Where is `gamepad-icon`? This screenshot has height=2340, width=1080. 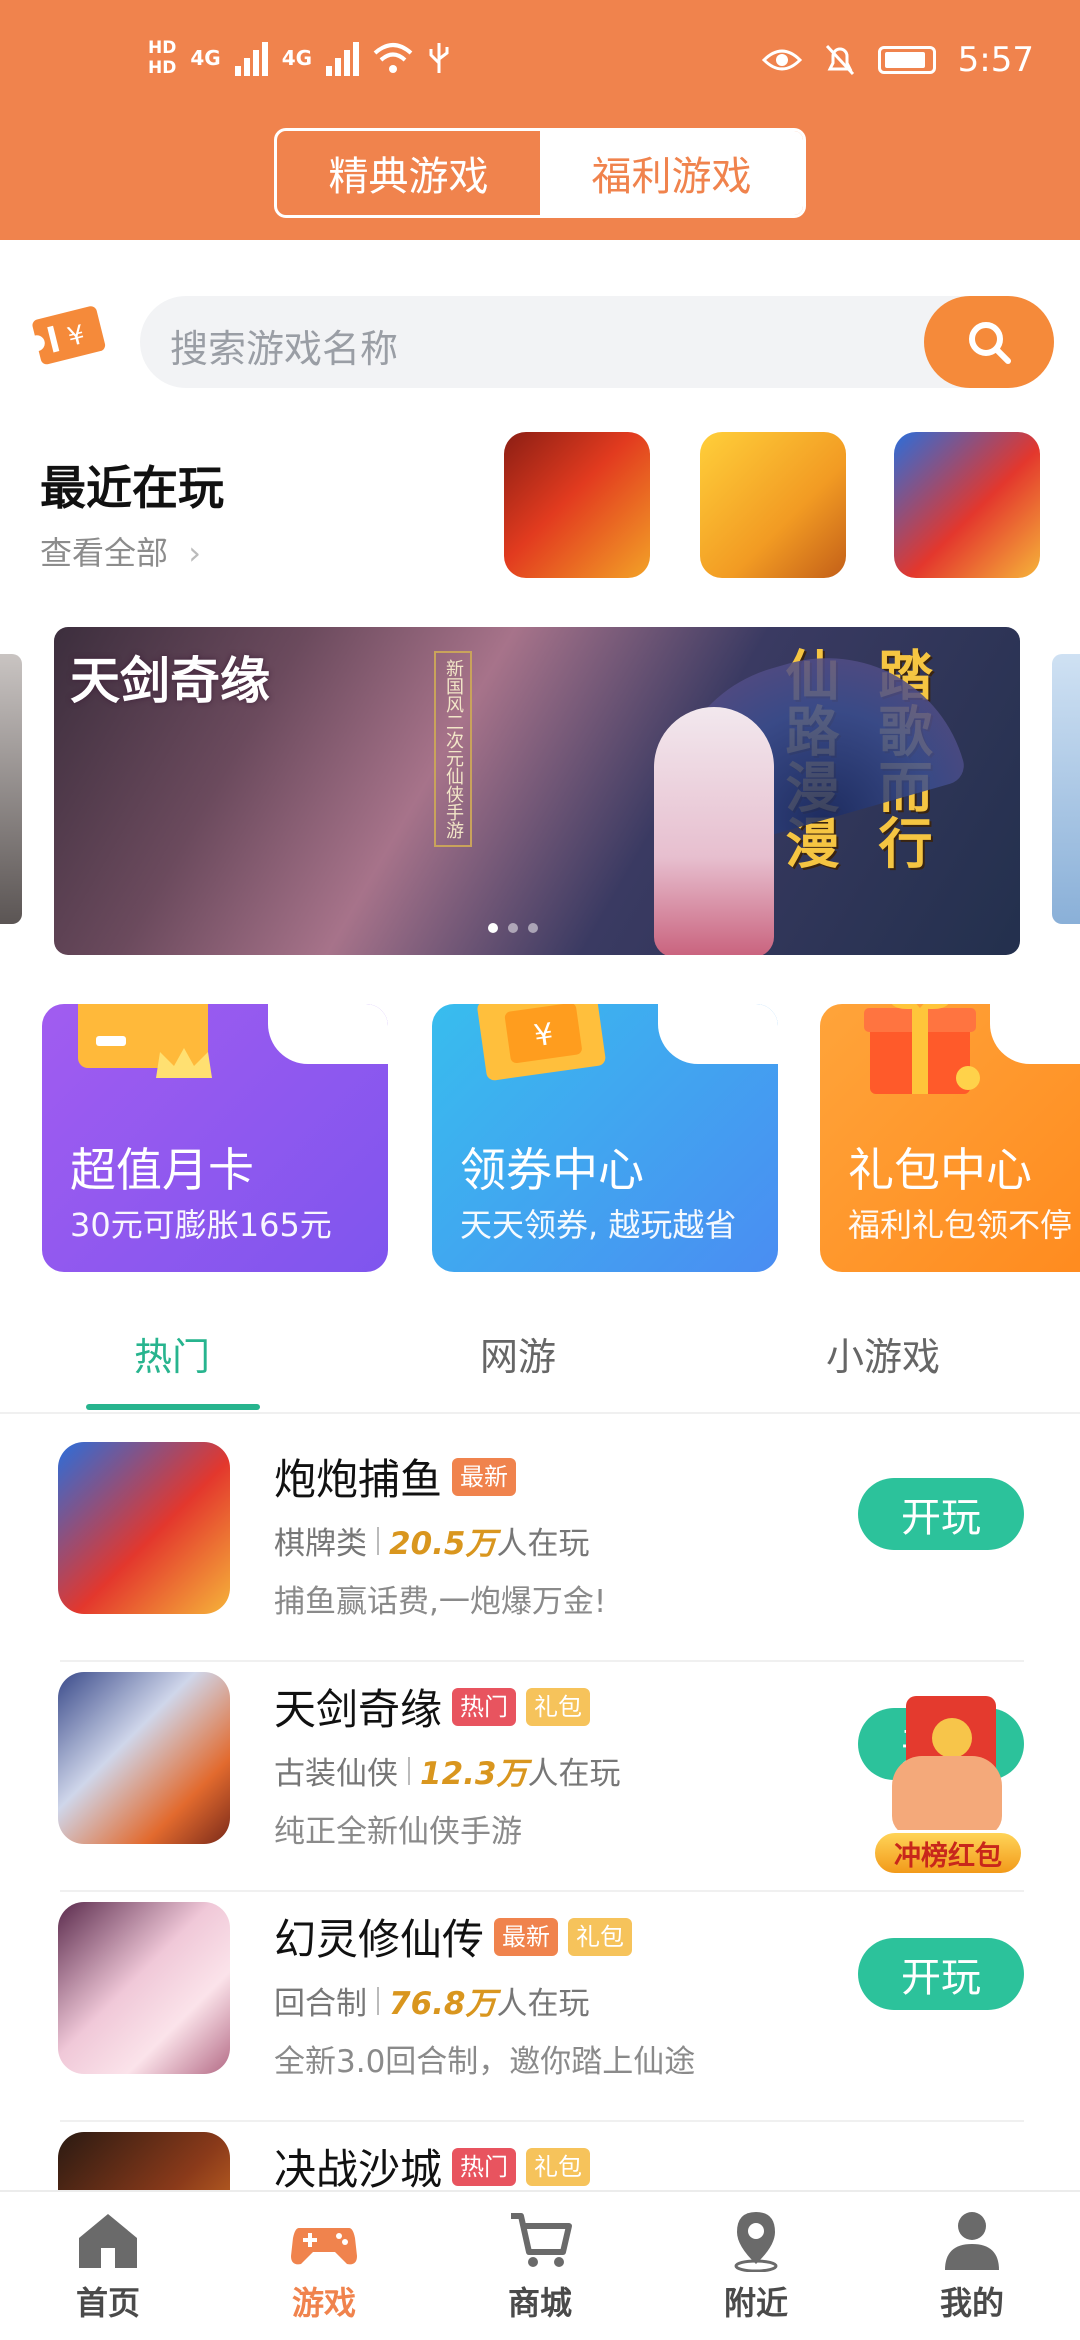
gamepad-icon is located at coordinates (324, 2246).